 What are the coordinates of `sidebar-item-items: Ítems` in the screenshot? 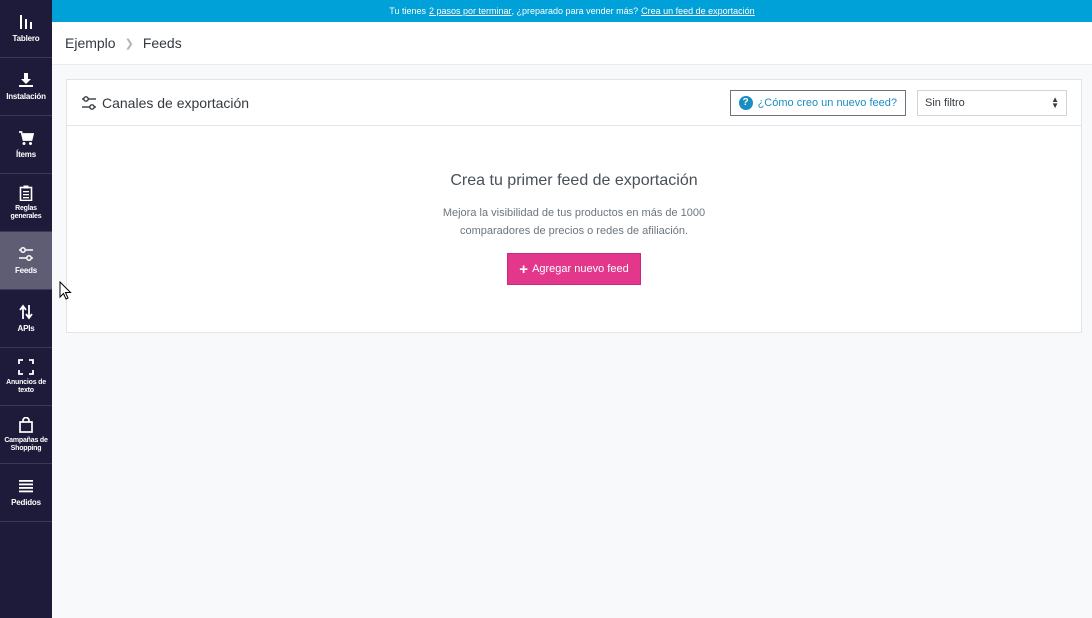 It's located at (26, 145).